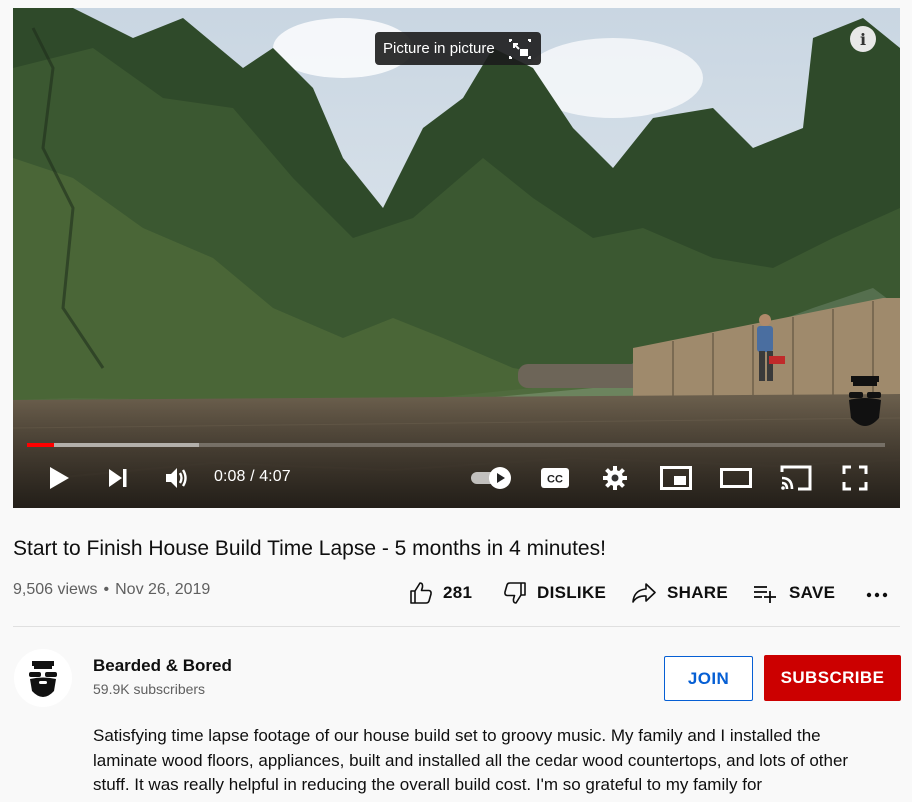 The image size is (912, 802). I want to click on play-icon, so click(59, 478).